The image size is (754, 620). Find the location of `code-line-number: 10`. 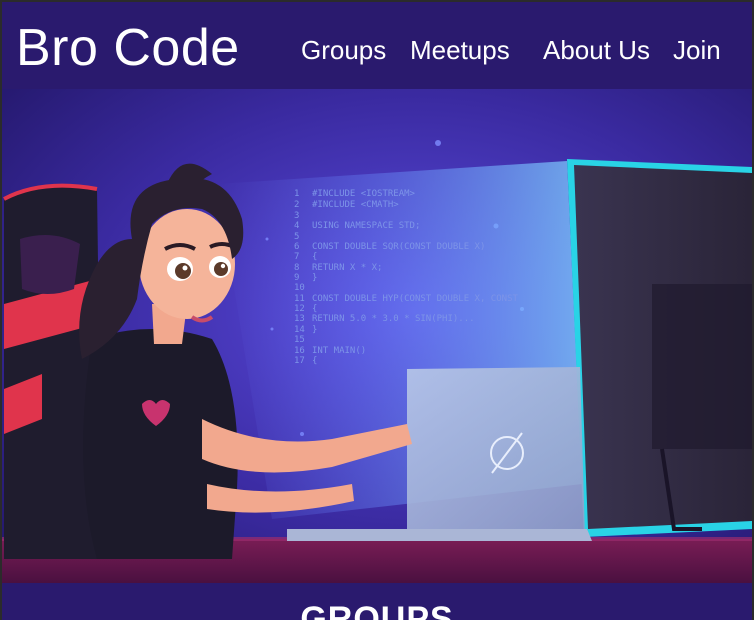

code-line-number: 10 is located at coordinates (299, 288).